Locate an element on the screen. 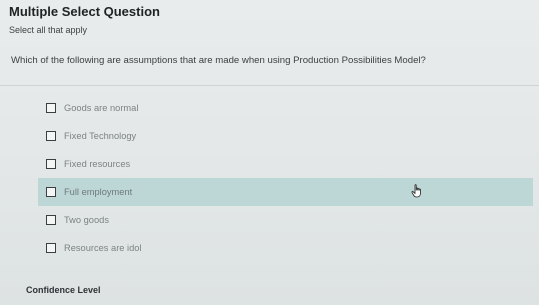 The width and height of the screenshot is (539, 305). option-label: Fixed Technology is located at coordinates (100, 136).